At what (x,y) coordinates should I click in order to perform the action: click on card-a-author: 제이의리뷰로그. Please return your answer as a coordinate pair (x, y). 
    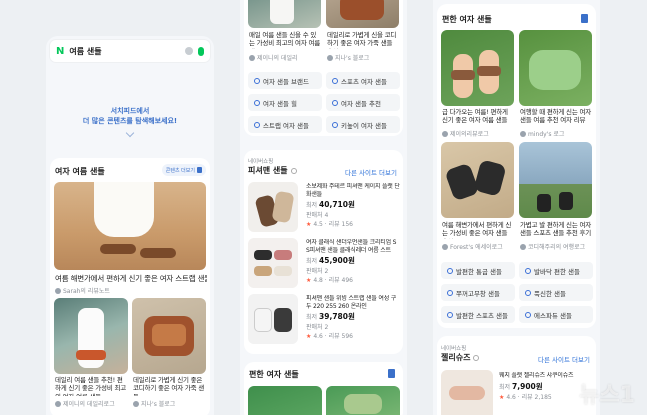
    Looking at the image, I should click on (478, 133).